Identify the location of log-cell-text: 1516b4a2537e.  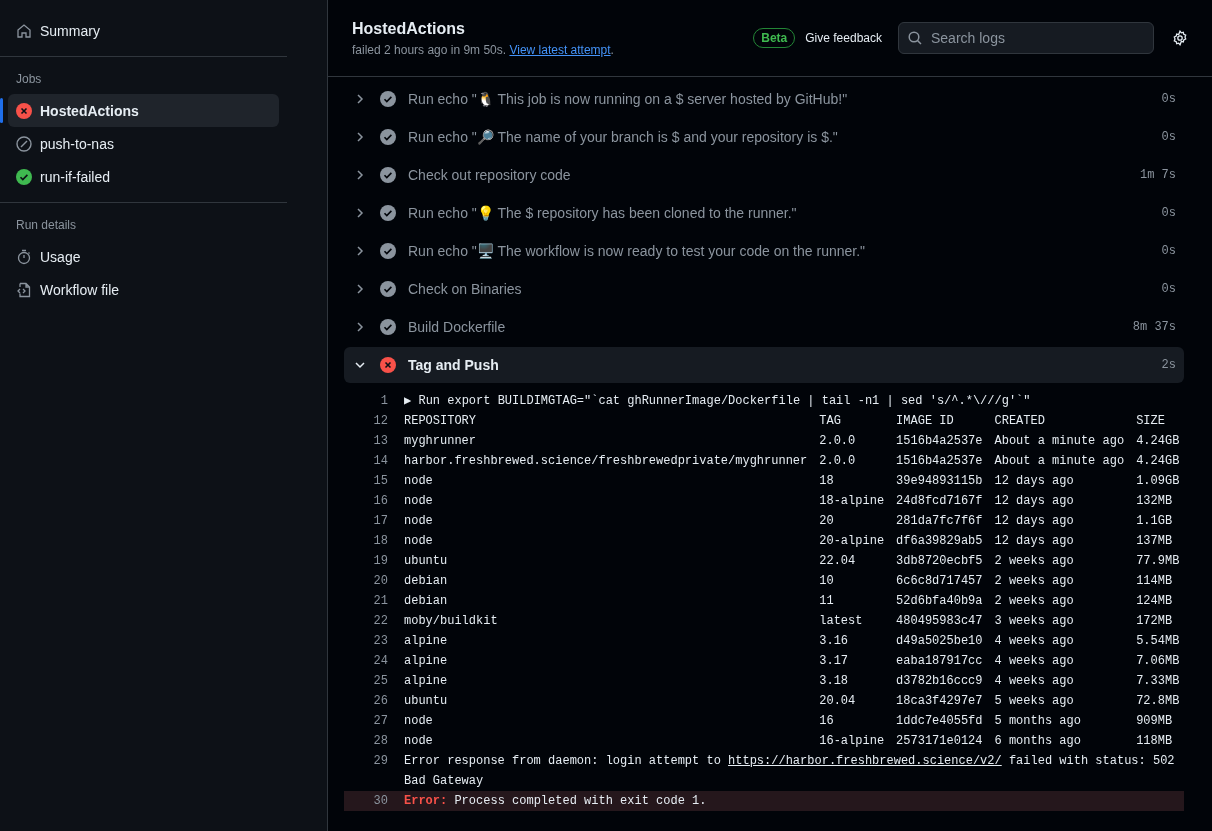
(939, 461).